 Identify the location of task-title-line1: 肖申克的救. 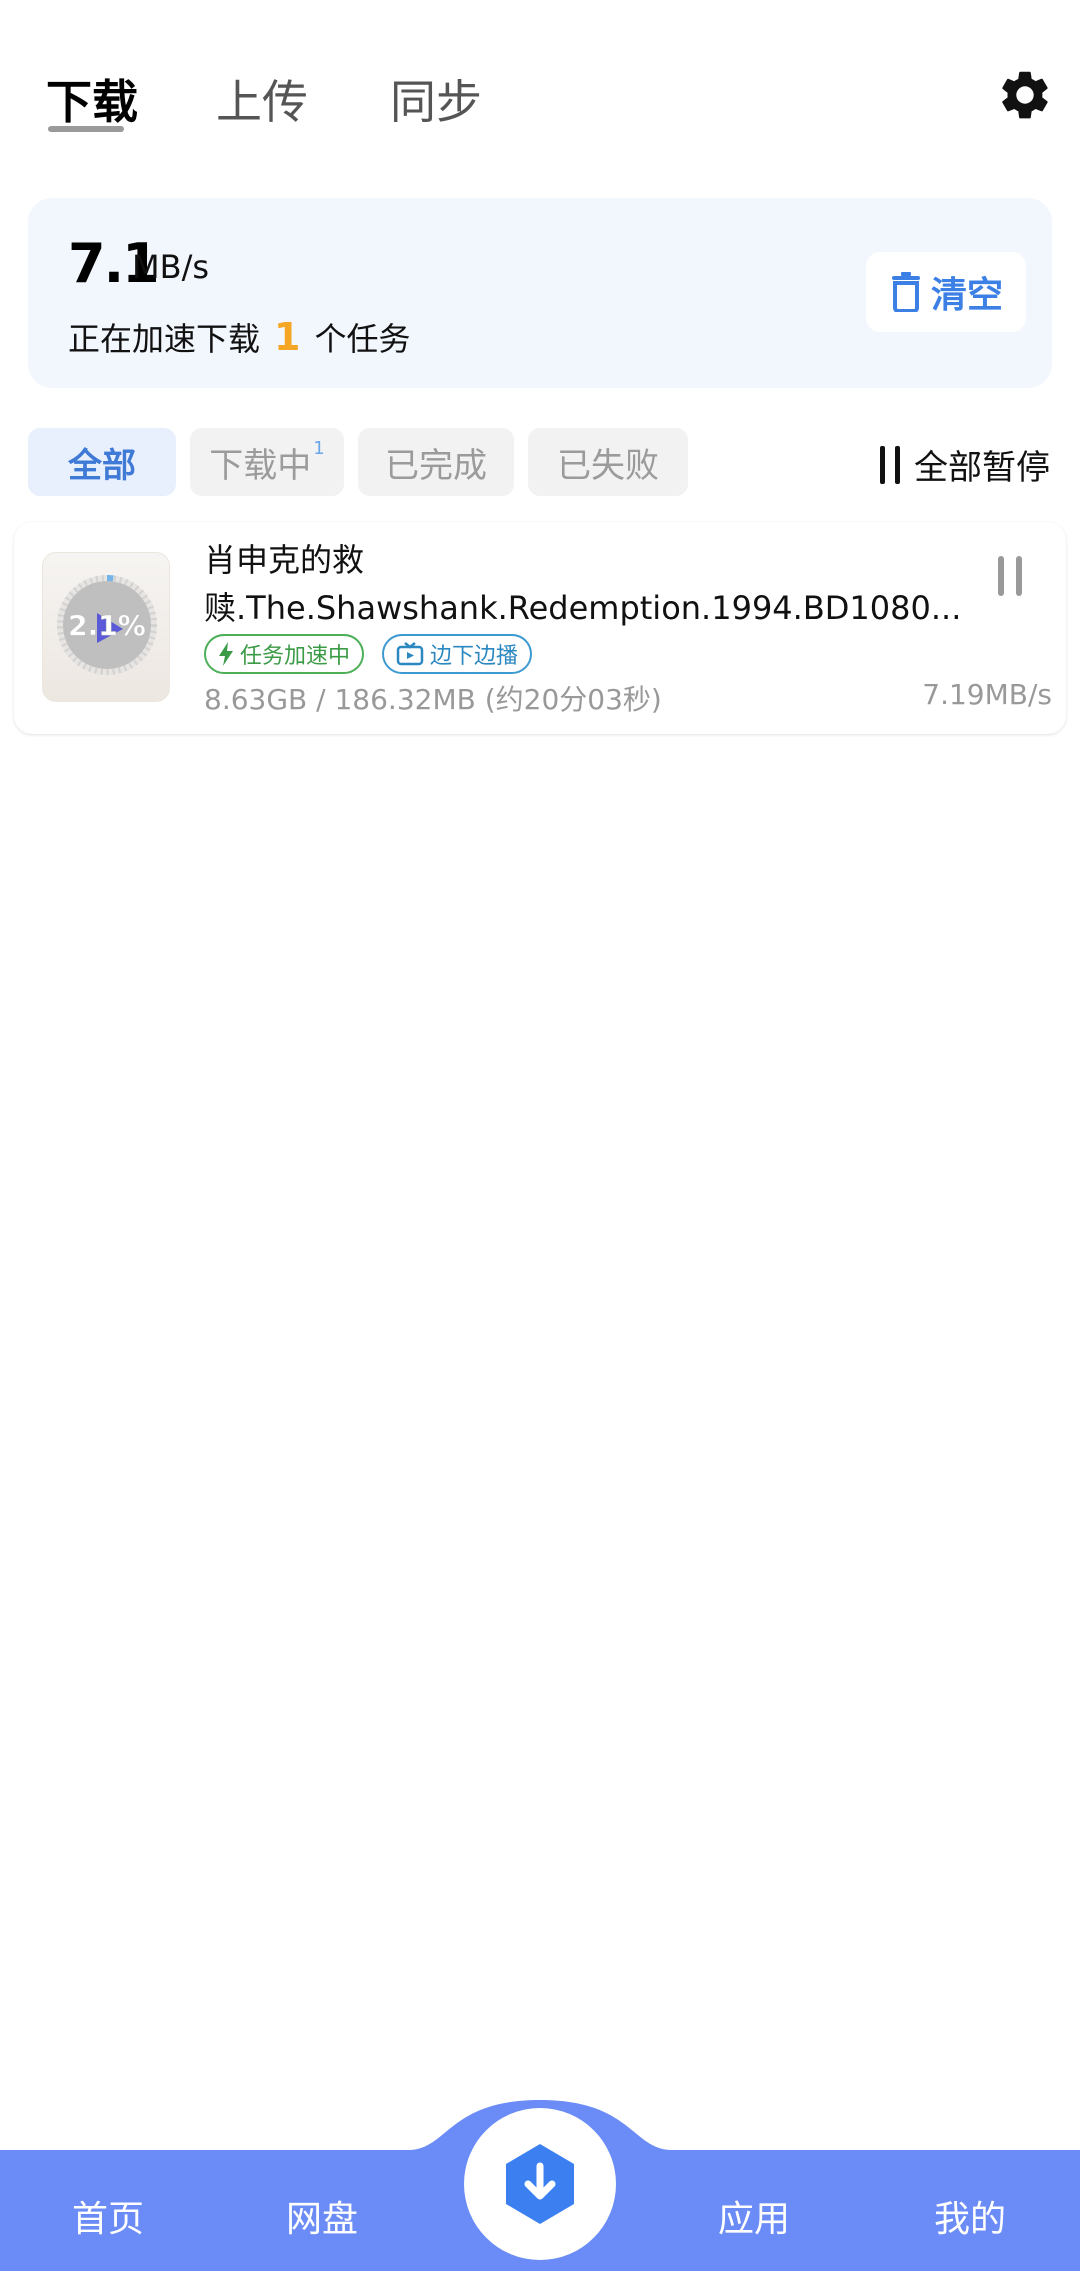
(284, 560).